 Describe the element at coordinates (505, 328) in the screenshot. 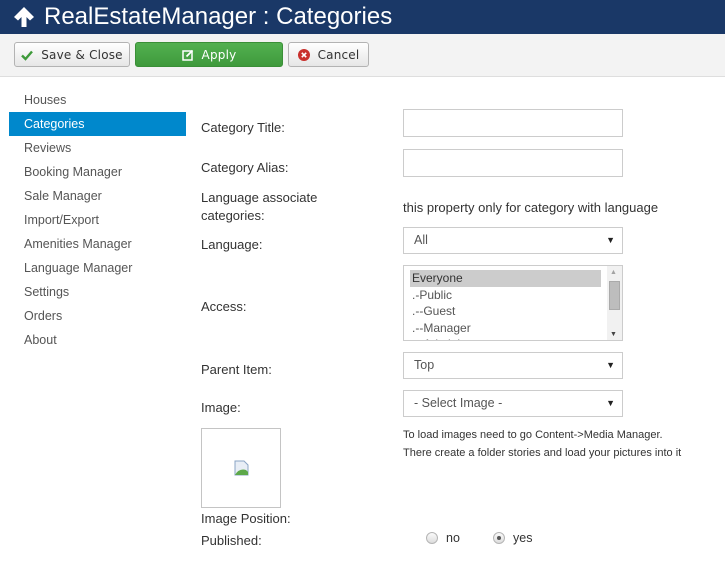

I see `access-option-manager: .--Manager` at that location.